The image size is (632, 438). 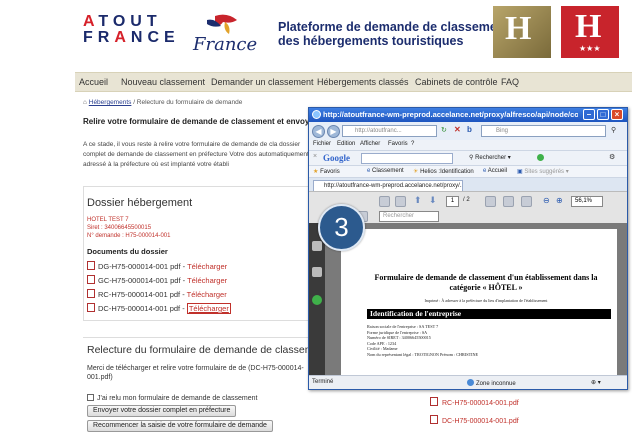 What do you see at coordinates (224, 44) in the screenshot?
I see `svg-text: France` at bounding box center [224, 44].